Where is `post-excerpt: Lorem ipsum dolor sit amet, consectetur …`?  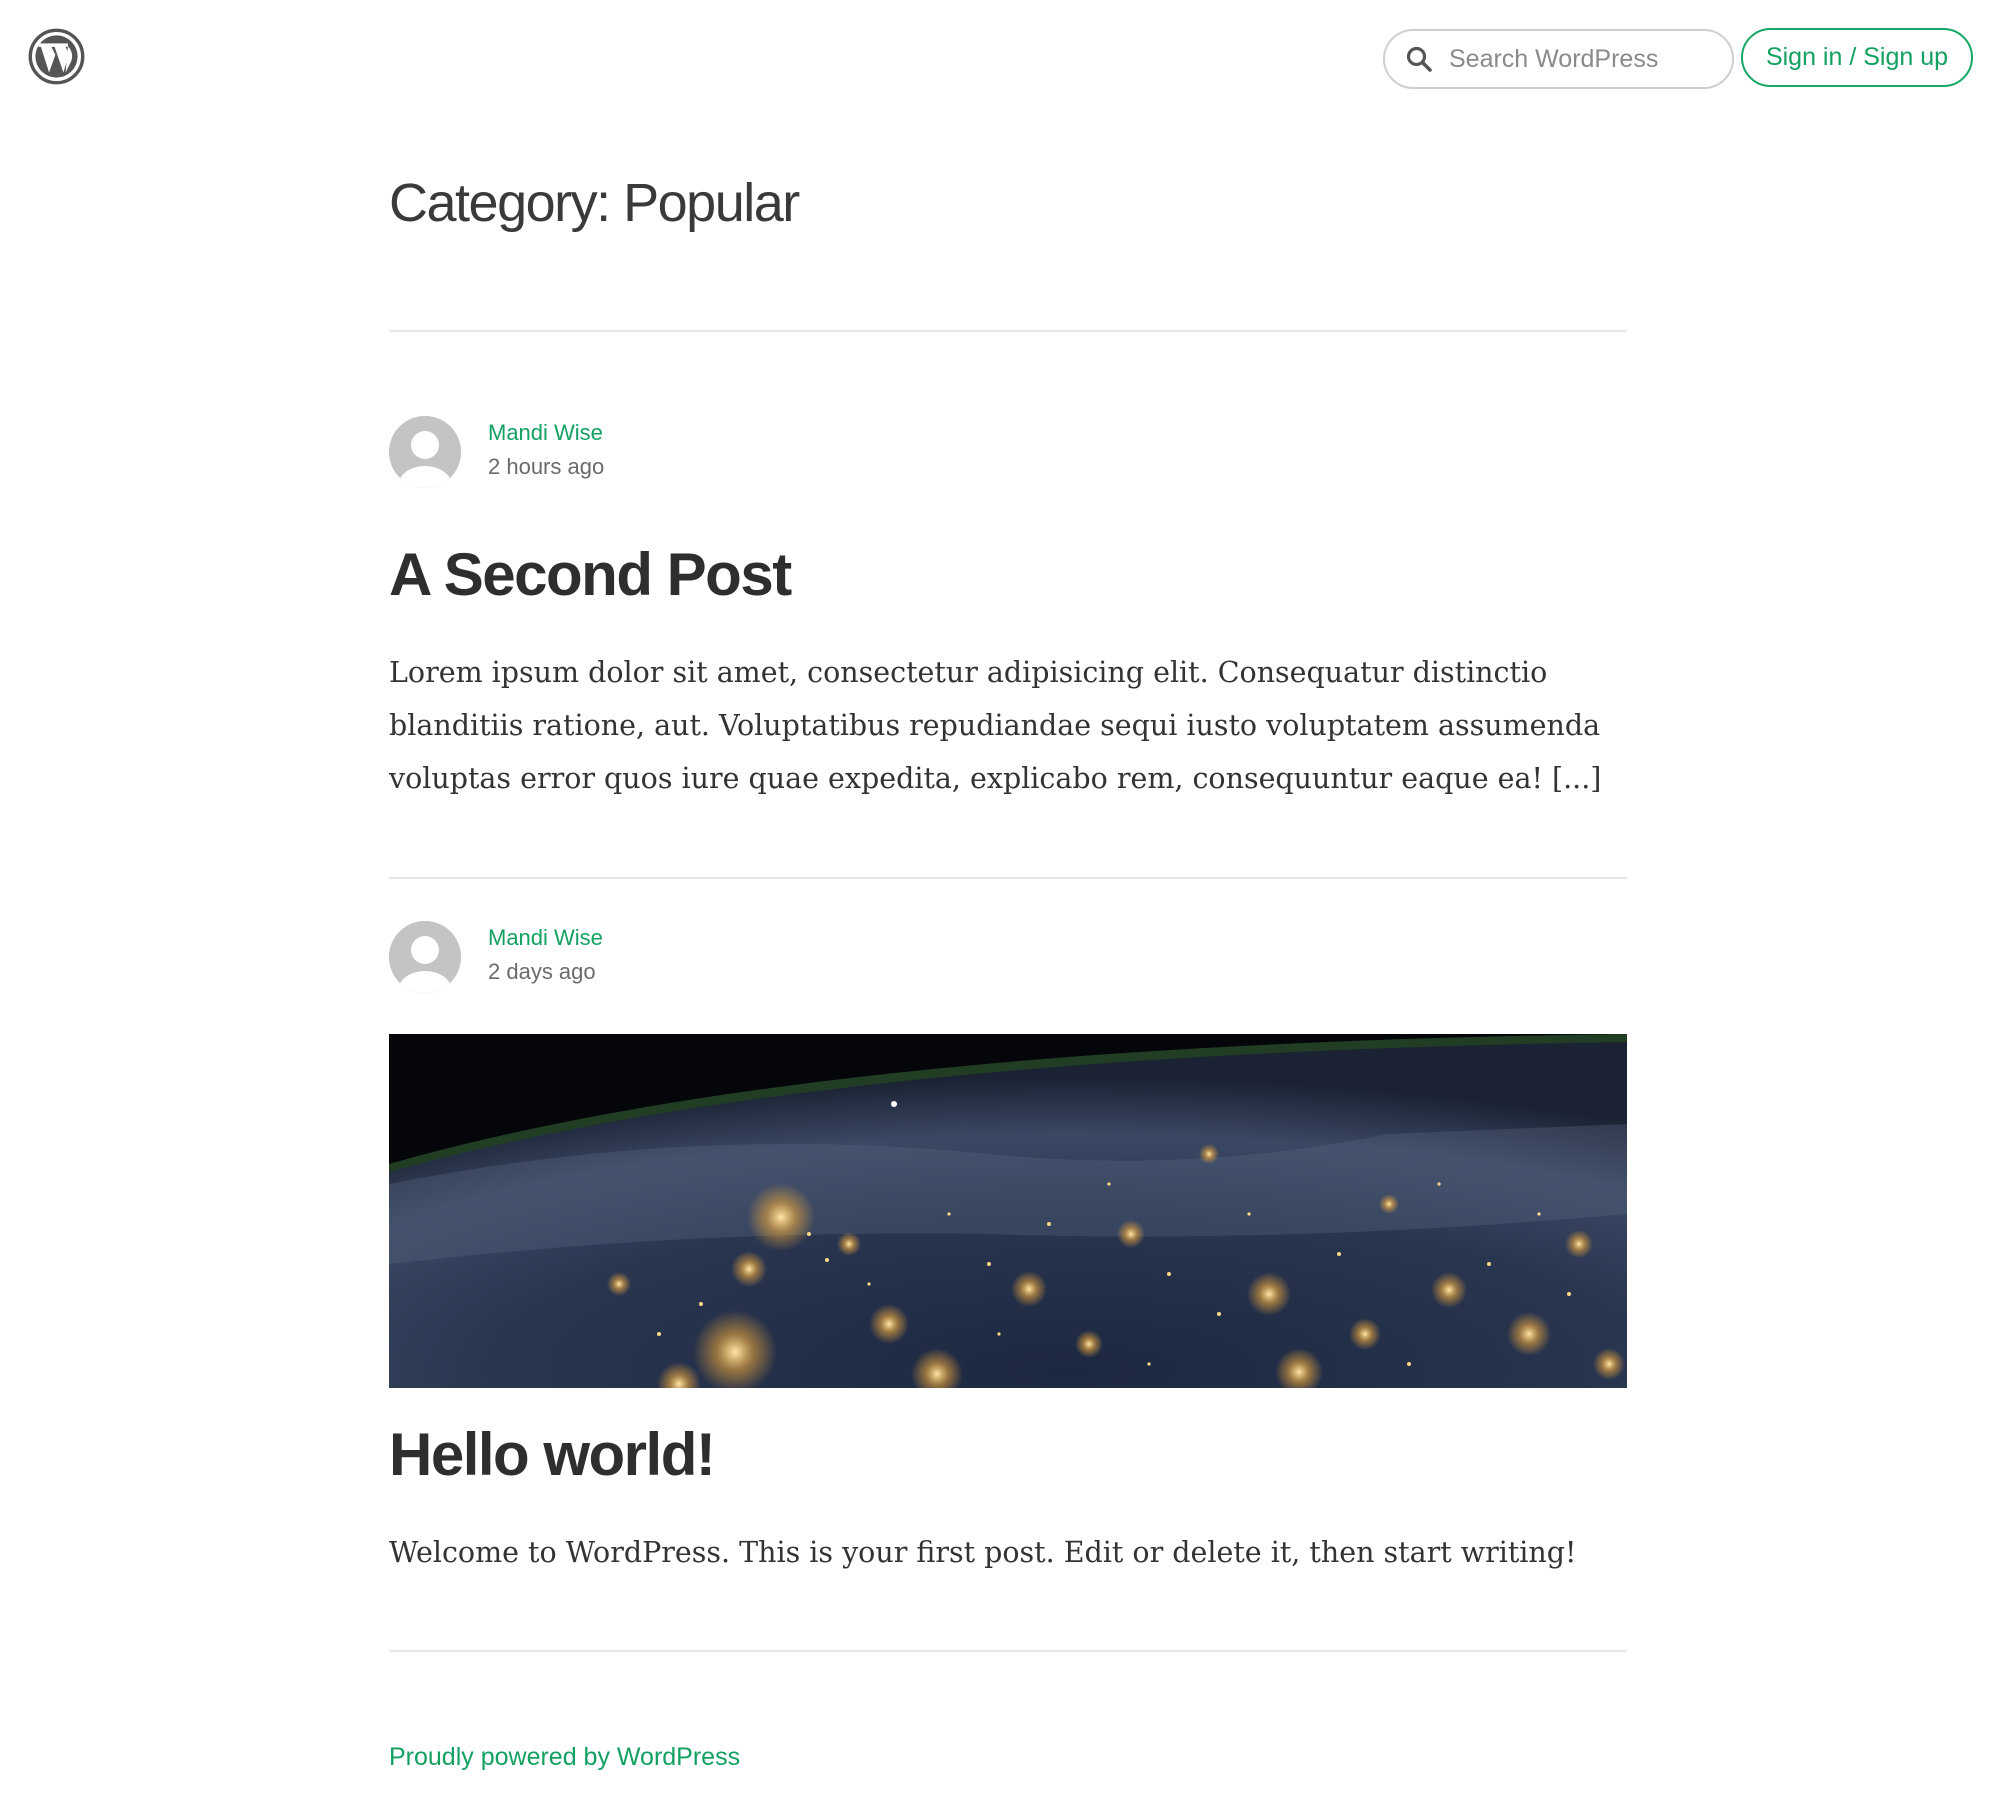 post-excerpt: Lorem ipsum dolor sit amet, consectetur … is located at coordinates (995, 725).